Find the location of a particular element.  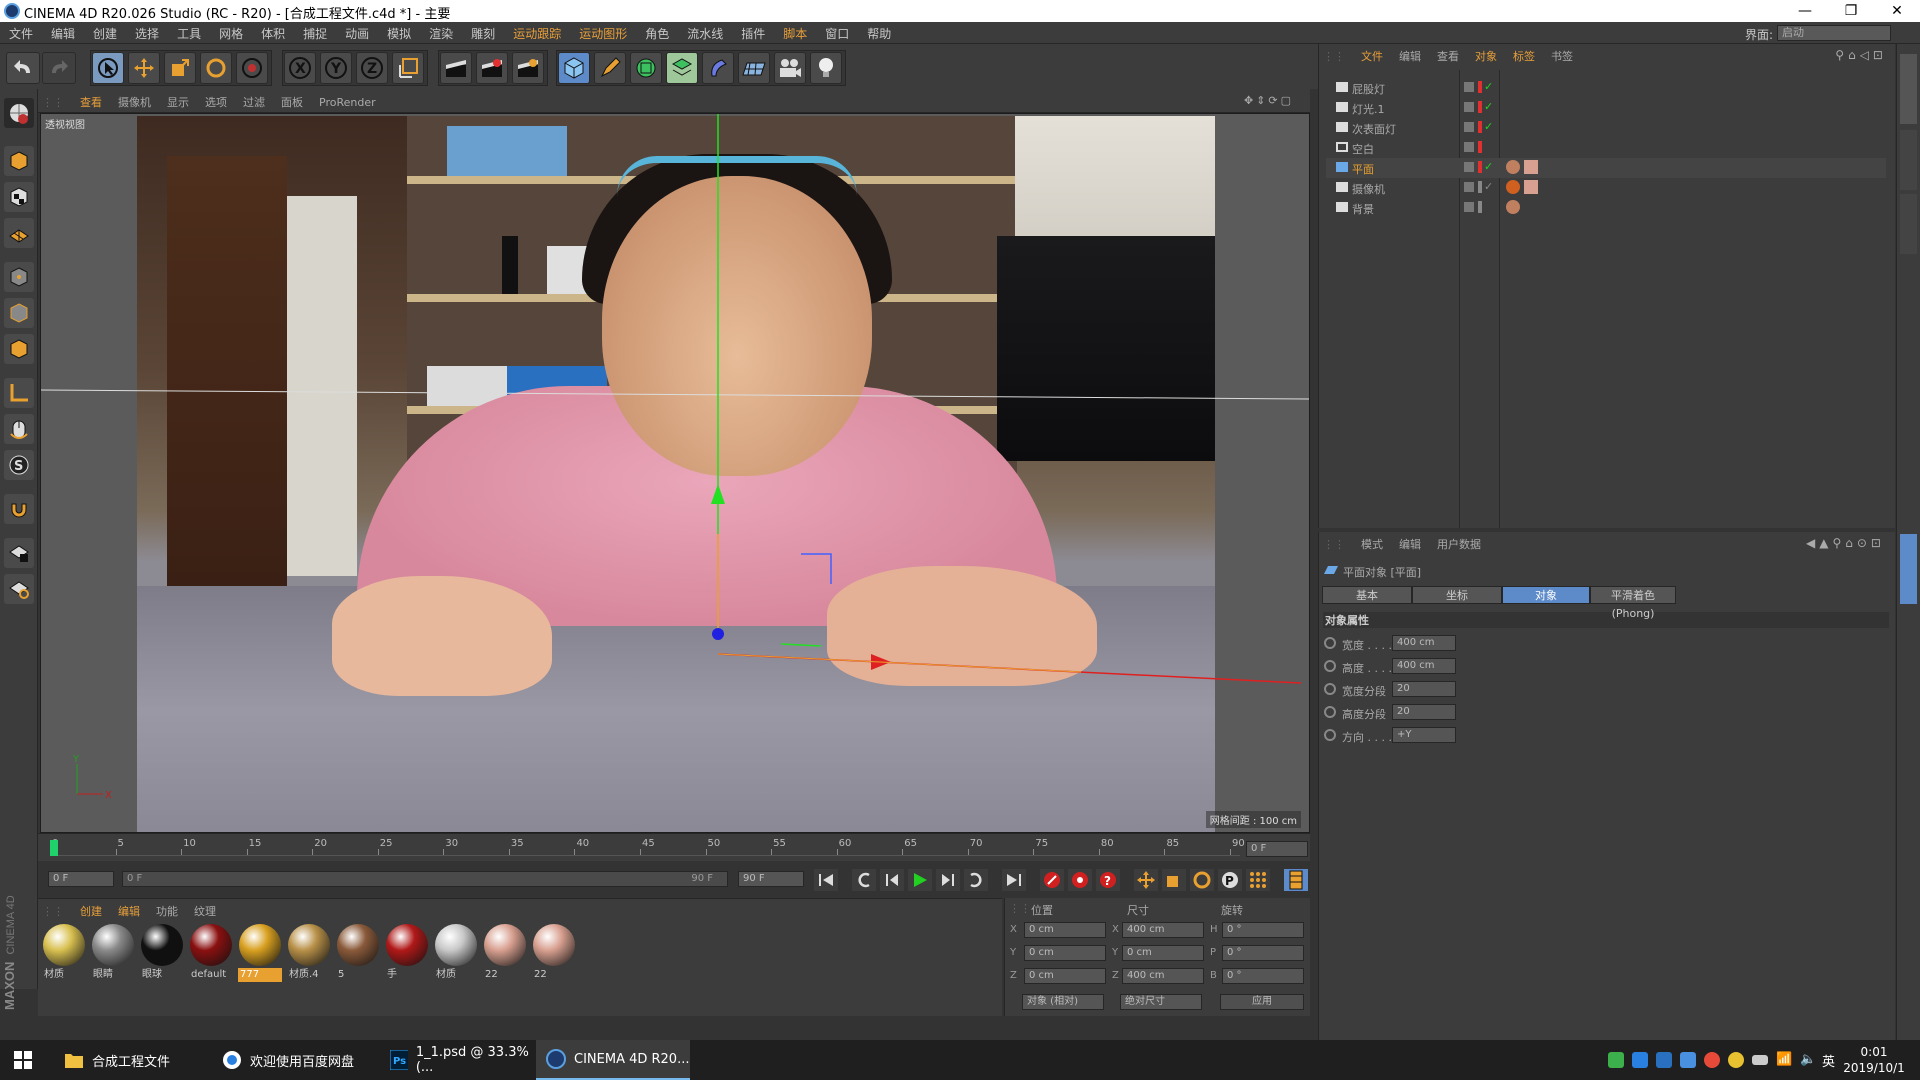

prev-key-button is located at coordinates (864, 880).